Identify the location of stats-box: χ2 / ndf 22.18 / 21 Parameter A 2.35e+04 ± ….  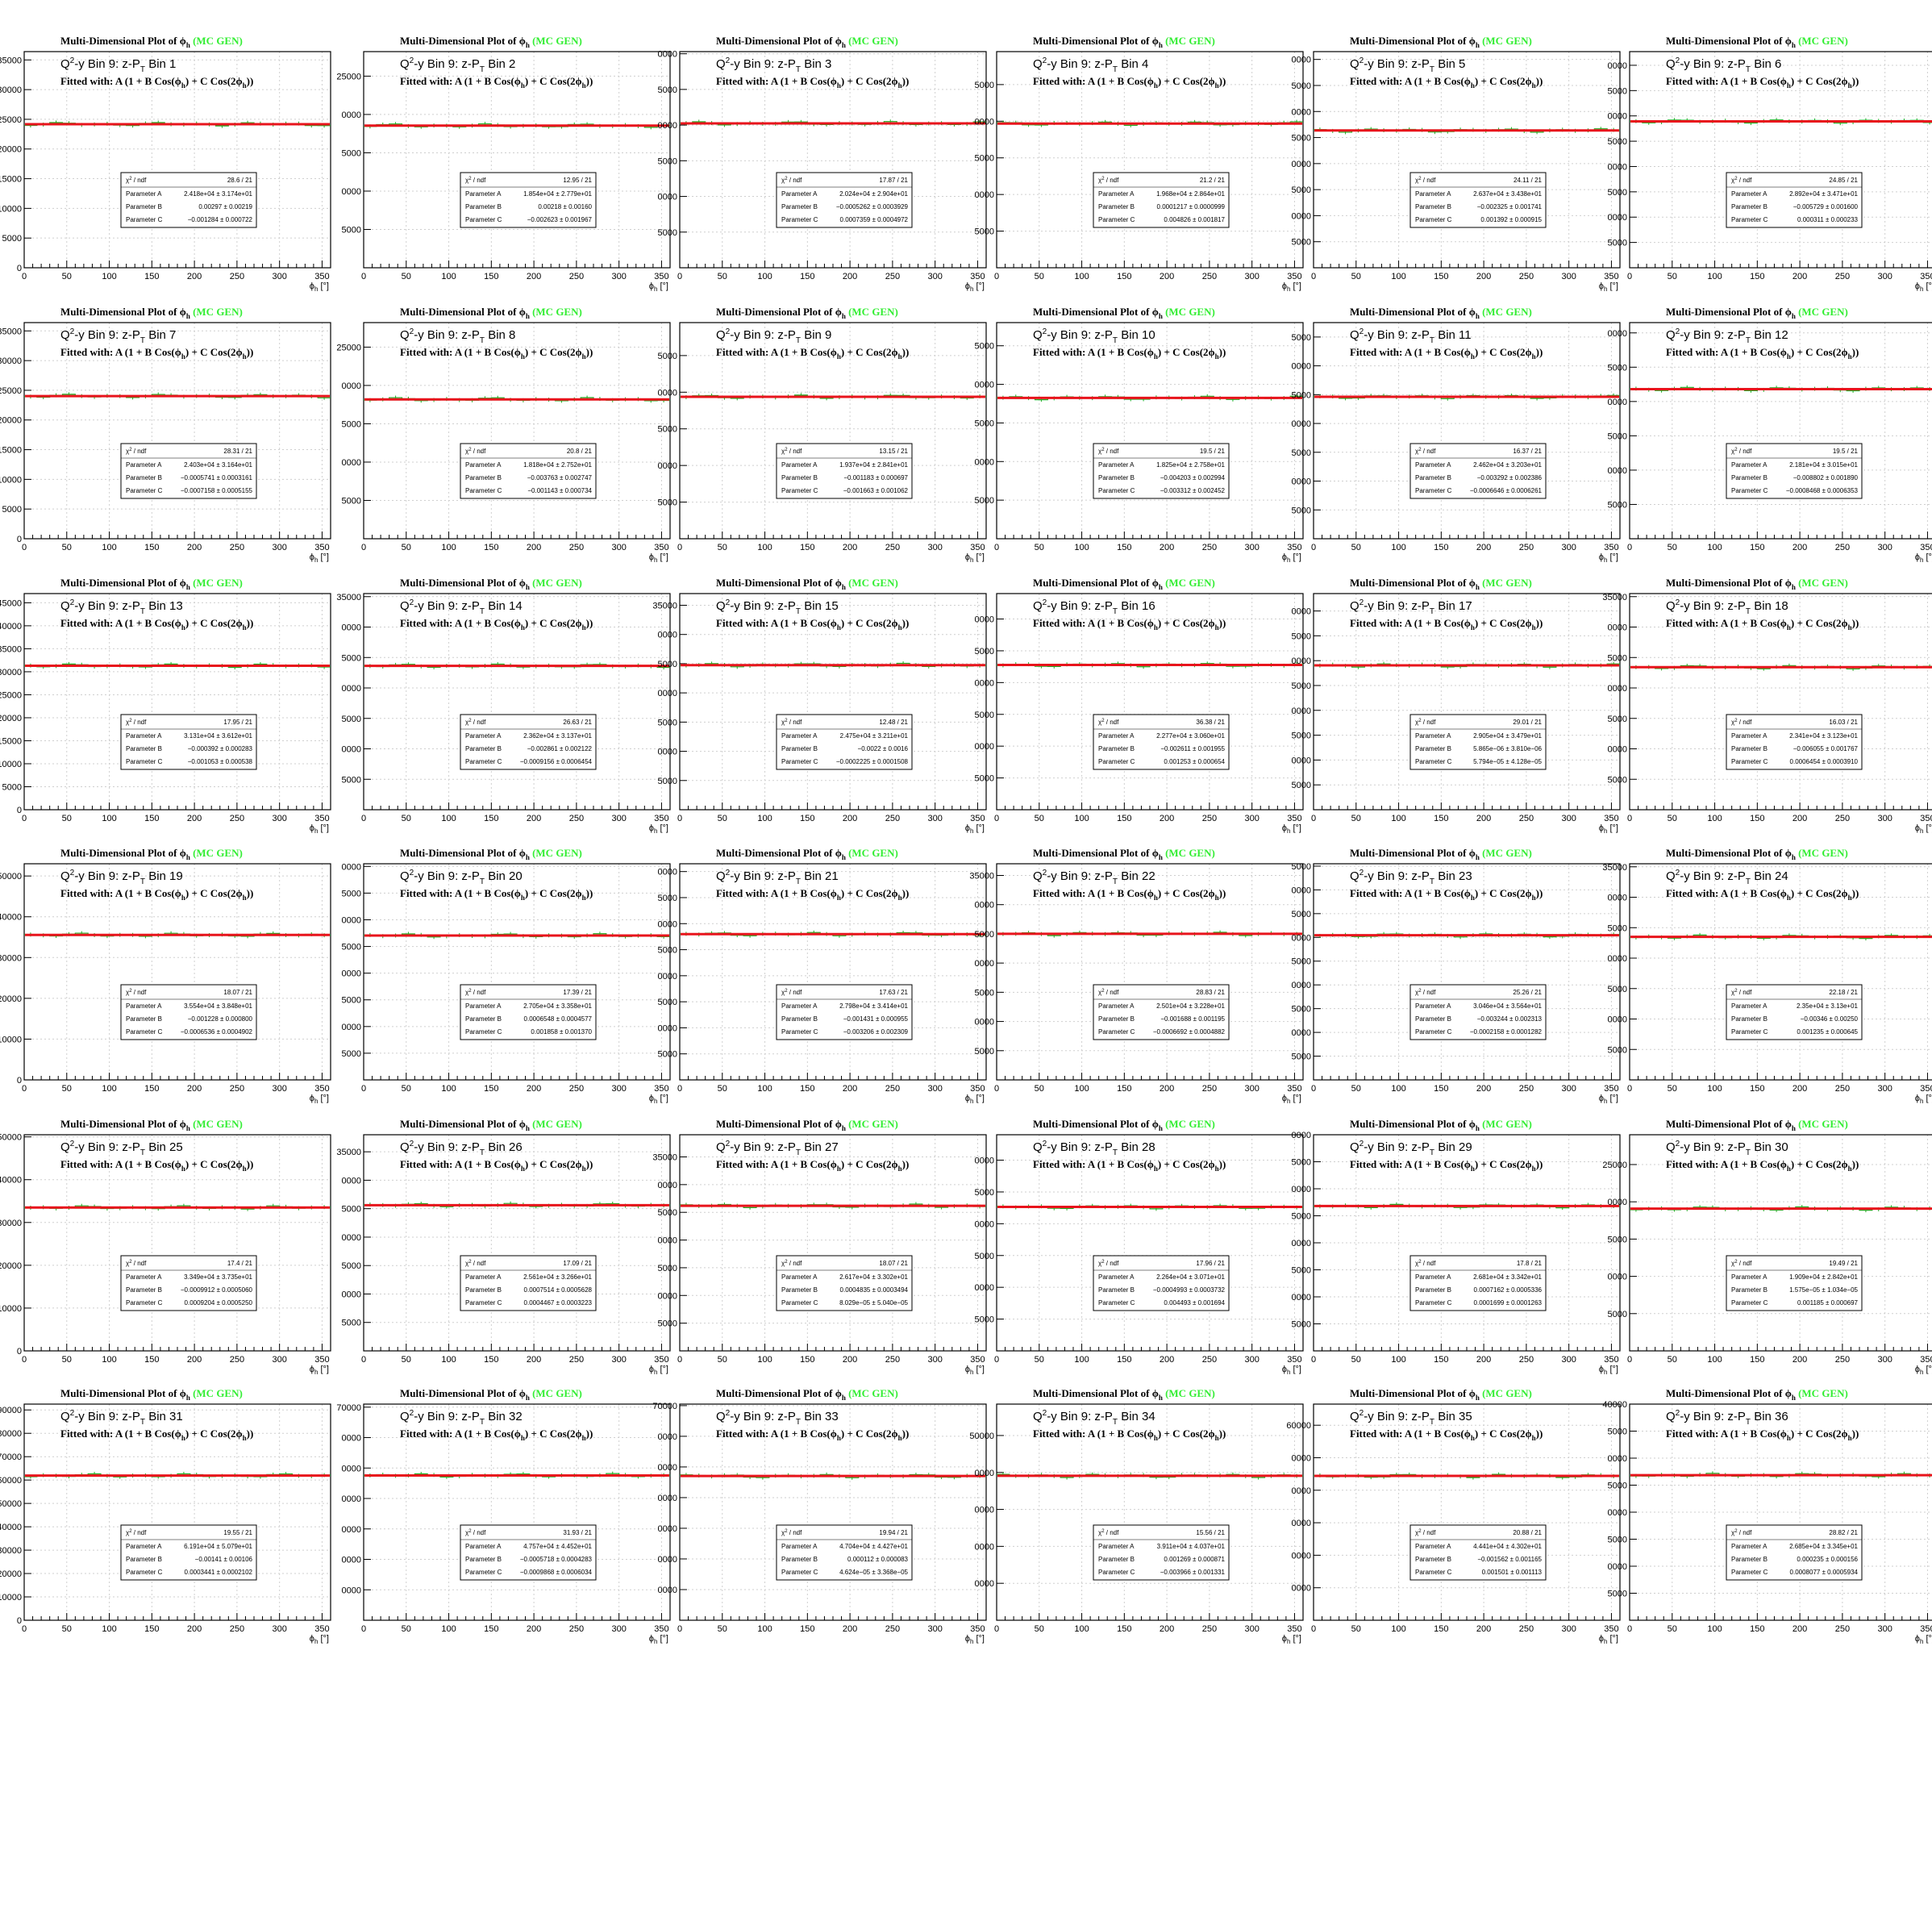
(1794, 1012).